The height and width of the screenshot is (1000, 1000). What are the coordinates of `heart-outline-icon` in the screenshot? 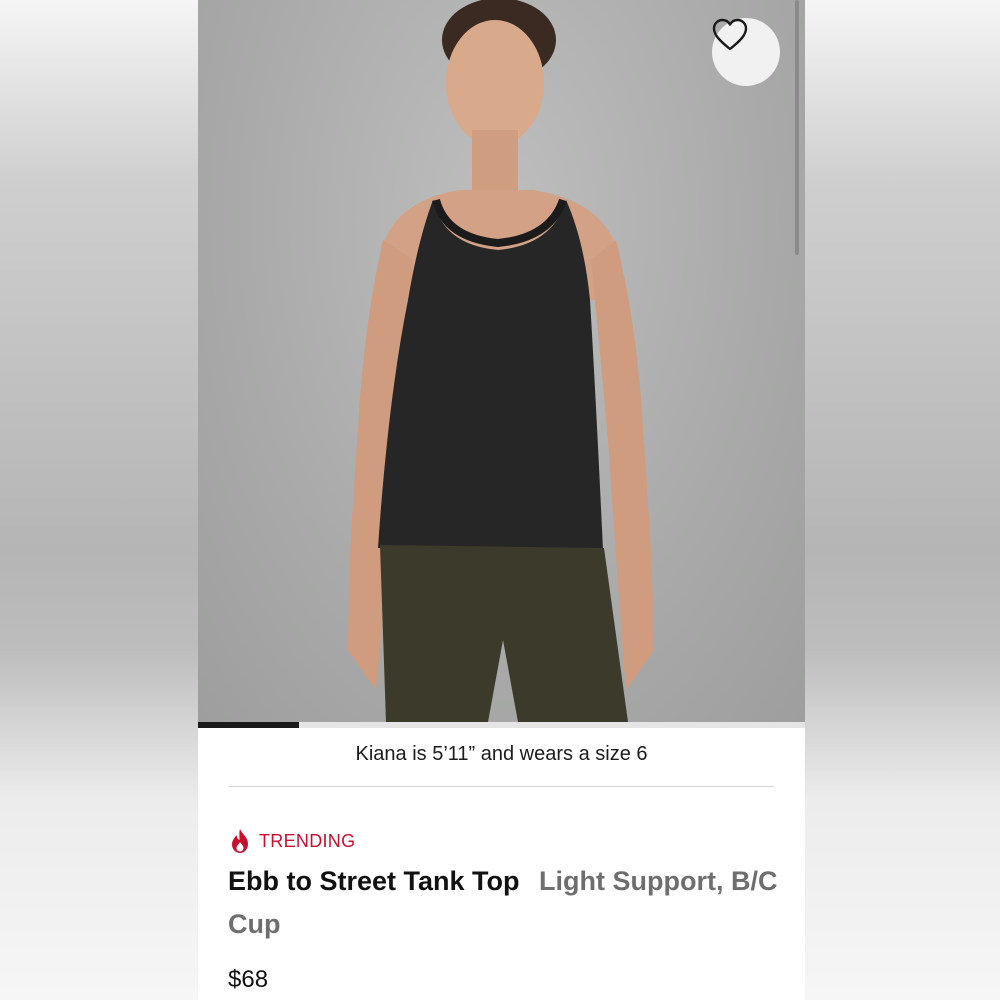 It's located at (730, 34).